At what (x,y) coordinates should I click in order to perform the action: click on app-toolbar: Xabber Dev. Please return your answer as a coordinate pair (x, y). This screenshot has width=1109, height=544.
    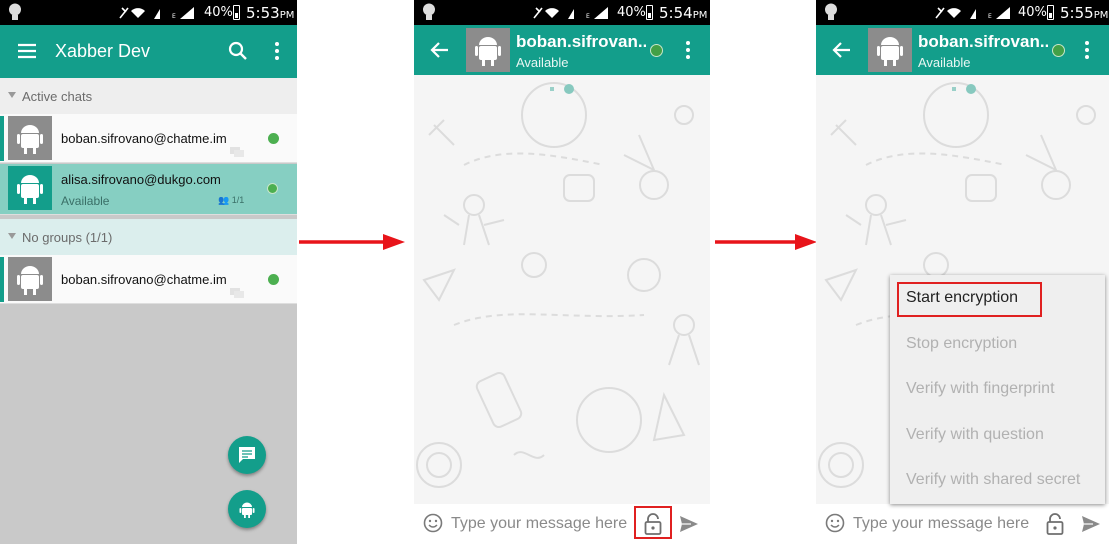
    Looking at the image, I should click on (148, 51).